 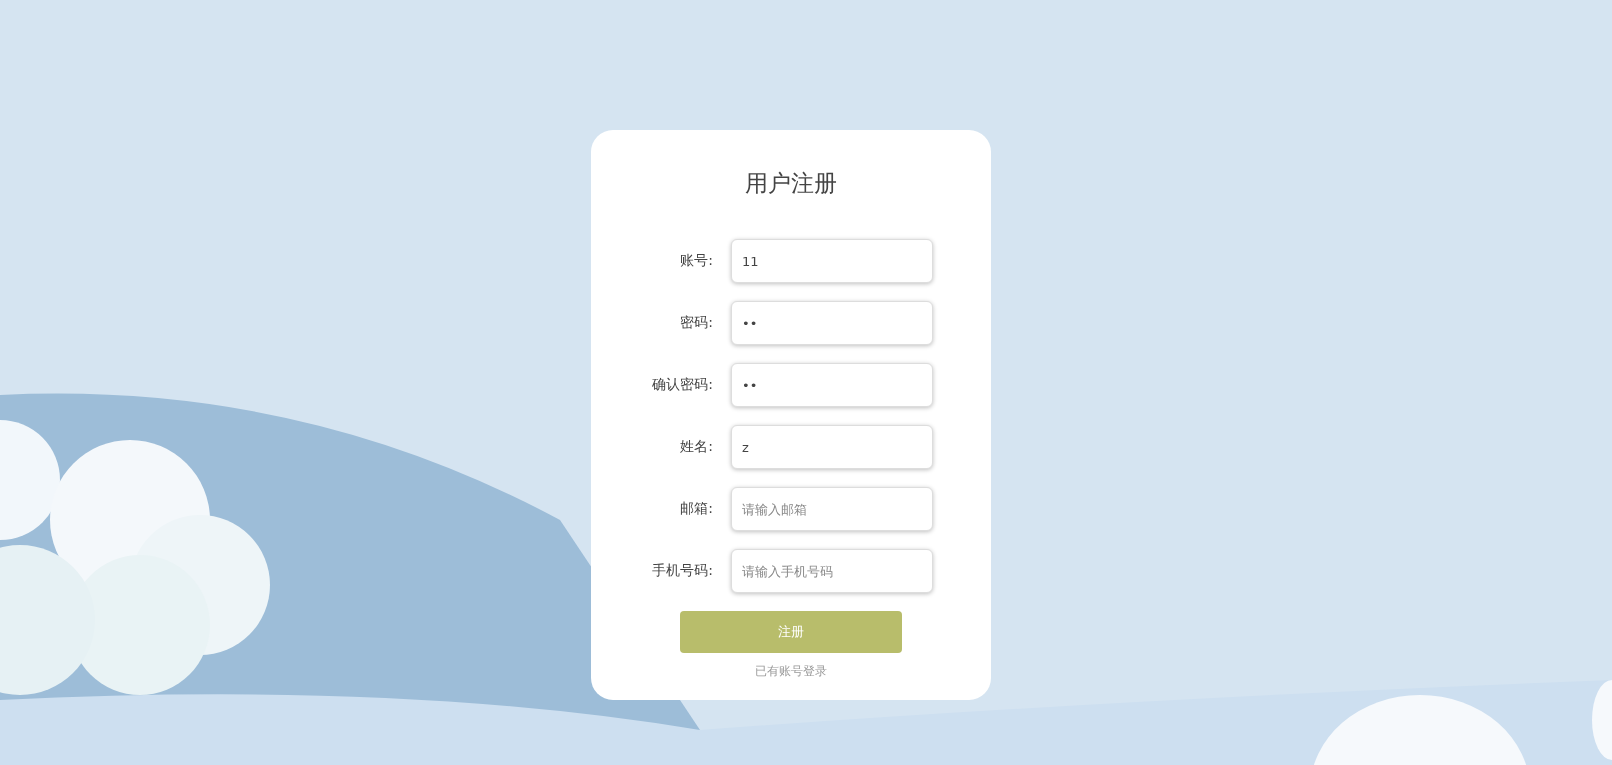 What do you see at coordinates (682, 571) in the screenshot?
I see `field-label: 手机号码:` at bounding box center [682, 571].